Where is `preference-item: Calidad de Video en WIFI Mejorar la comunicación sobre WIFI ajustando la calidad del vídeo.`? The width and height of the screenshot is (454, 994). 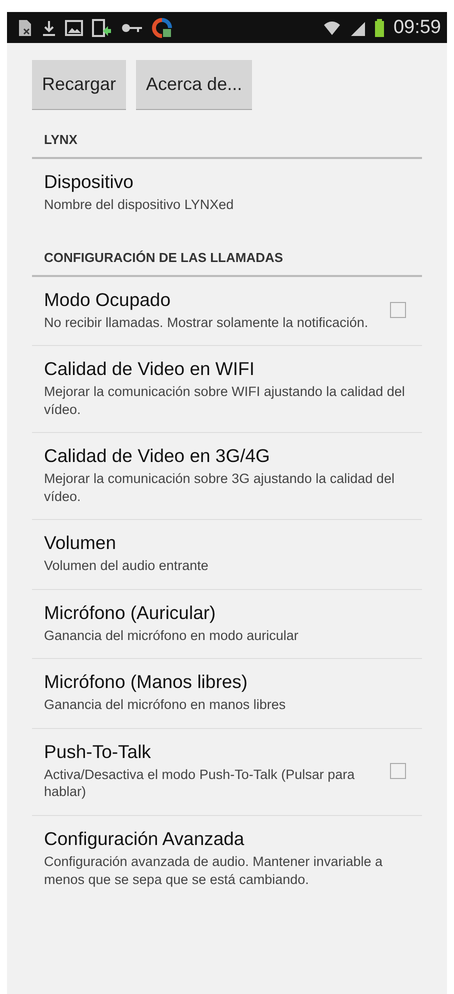
preference-item: Calidad de Video en WIFI Mejorar la comunicación sobre WIFI ajustando la calidad del vídeo. is located at coordinates (227, 390).